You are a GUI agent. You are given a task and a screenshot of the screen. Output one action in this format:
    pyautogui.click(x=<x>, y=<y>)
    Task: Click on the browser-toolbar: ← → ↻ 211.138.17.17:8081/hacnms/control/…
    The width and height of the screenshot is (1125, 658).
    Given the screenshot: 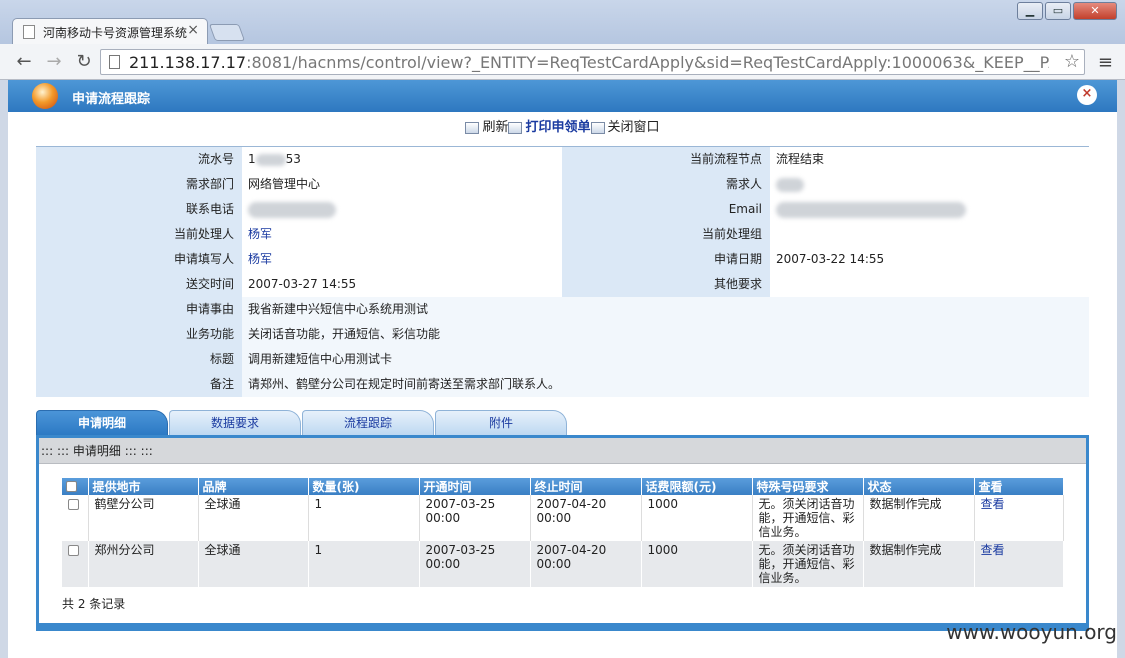 What is the action you would take?
    pyautogui.click(x=562, y=62)
    